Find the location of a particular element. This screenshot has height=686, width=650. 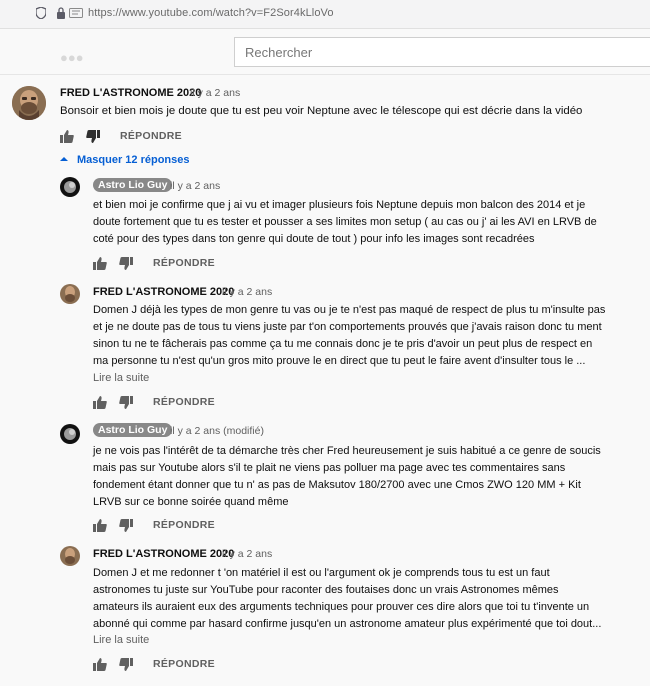

chevron-up-icon is located at coordinates (64, 159).